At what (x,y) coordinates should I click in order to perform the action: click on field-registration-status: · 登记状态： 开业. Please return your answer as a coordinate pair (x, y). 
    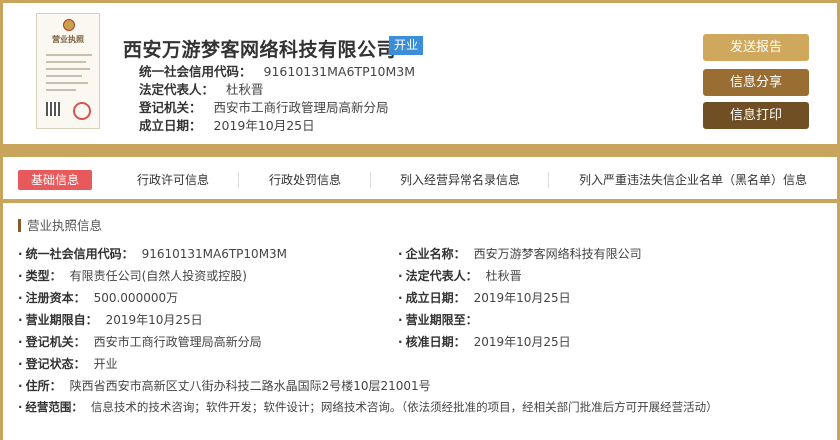
    Looking at the image, I should click on (68, 364).